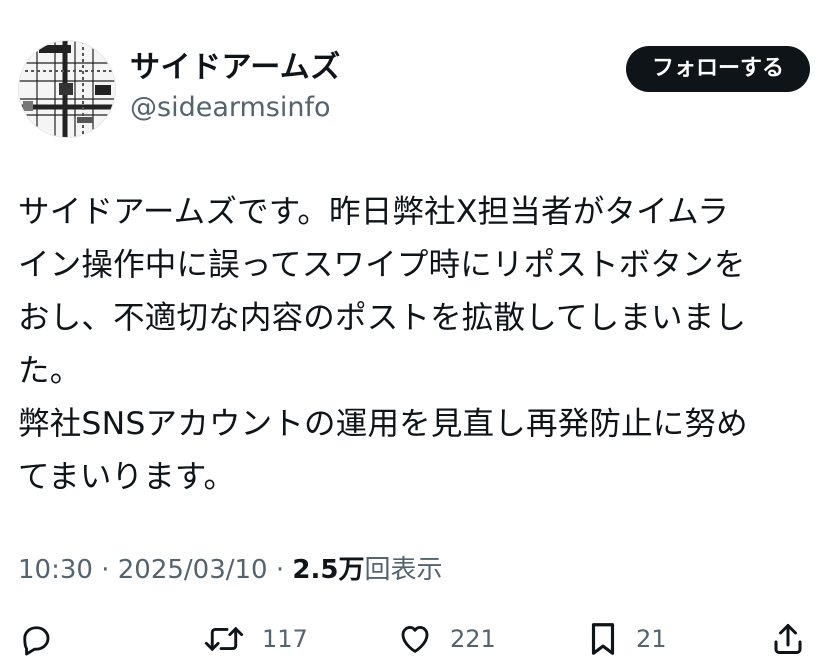 This screenshot has width=828, height=664. I want to click on reply-button, so click(44, 639).